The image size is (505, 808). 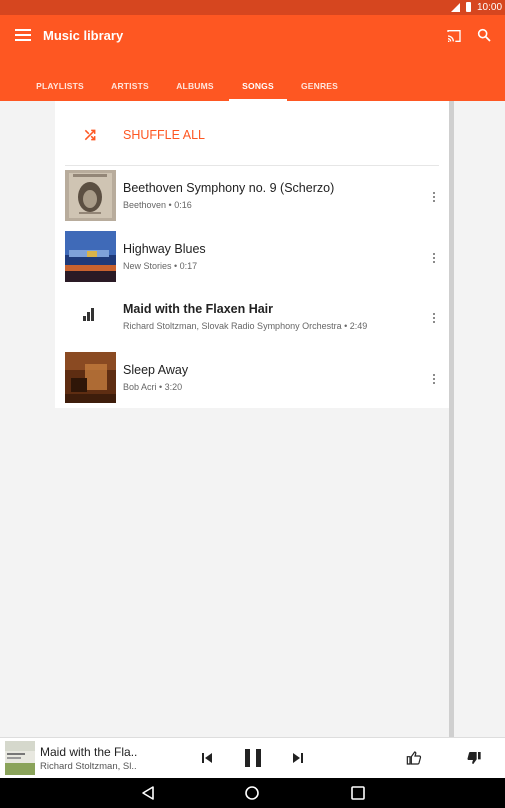 I want to click on tab-bar: PLAYLISTS ARTISTS ALBUMS SONGS GENRES, so click(x=252, y=90).